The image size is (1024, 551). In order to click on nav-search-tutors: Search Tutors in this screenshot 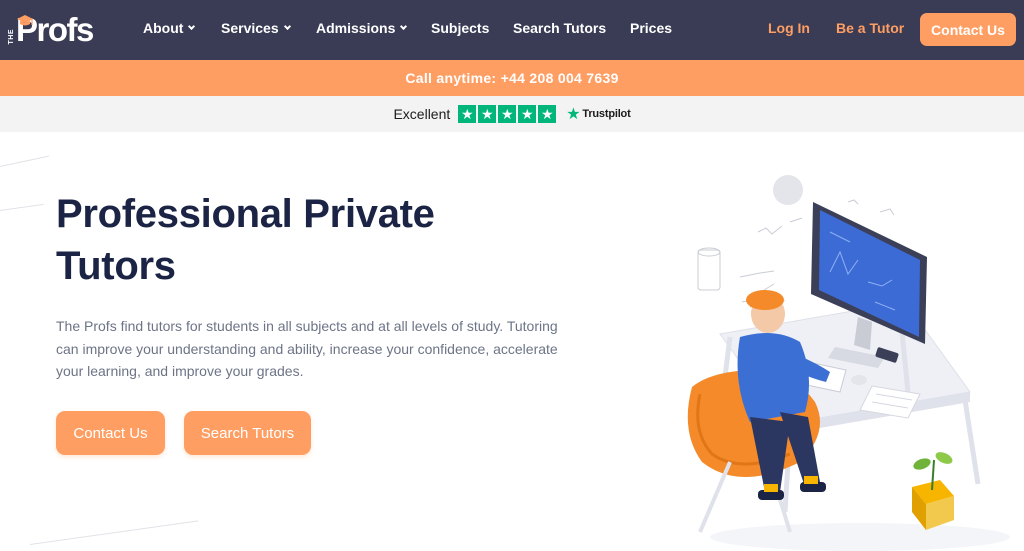, I will do `click(559, 28)`.